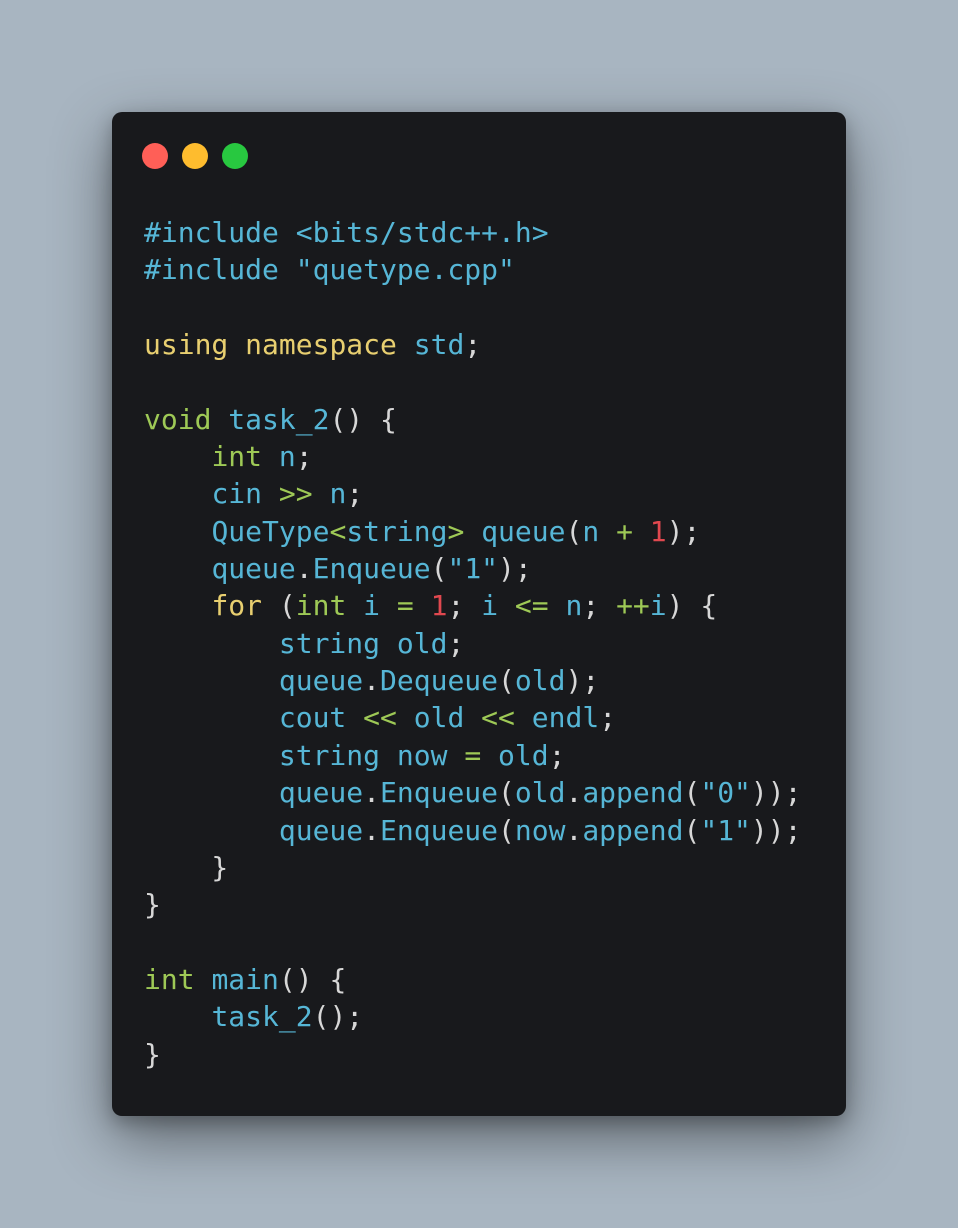  Describe the element at coordinates (473, 531) in the screenshot. I see `code-line: QueType<string> queue(n + 1);` at that location.